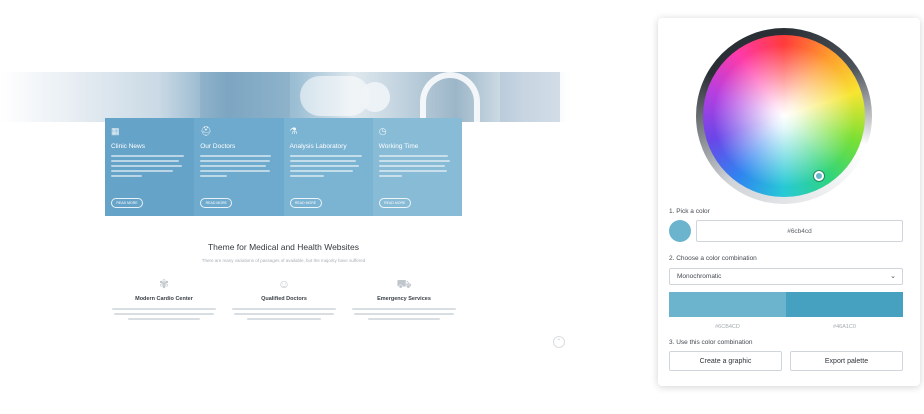 The width and height of the screenshot is (924, 414). Describe the element at coordinates (680, 231) in the screenshot. I see `selected-color-swatch` at that location.